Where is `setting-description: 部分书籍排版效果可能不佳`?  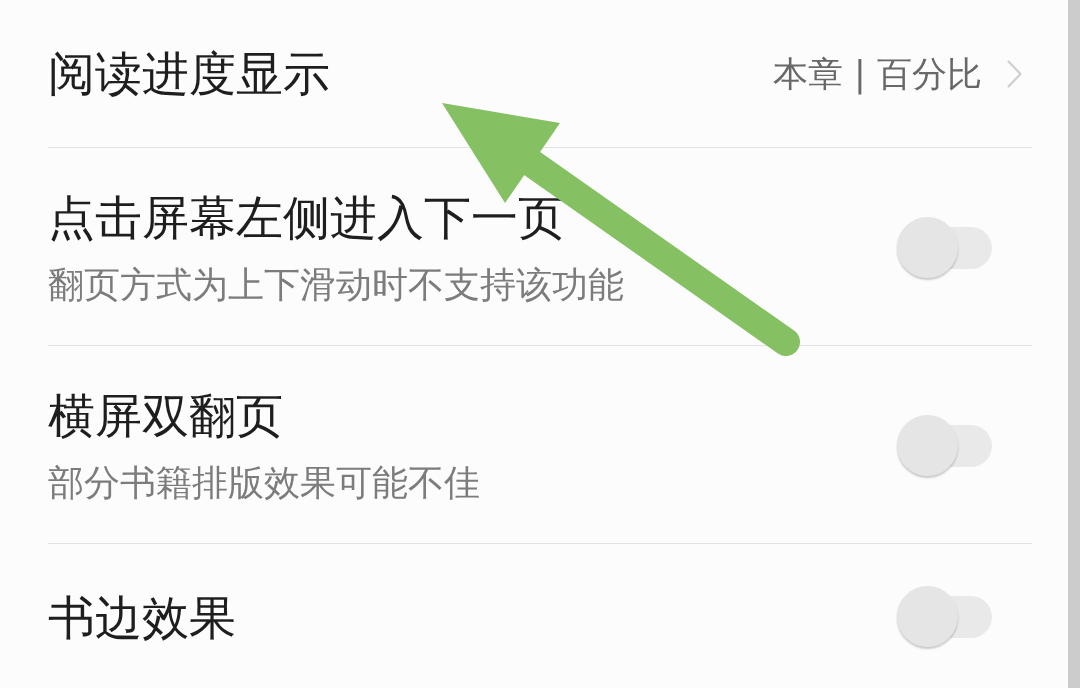
setting-description: 部分书籍排版效果可能不佳 is located at coordinates (264, 483).